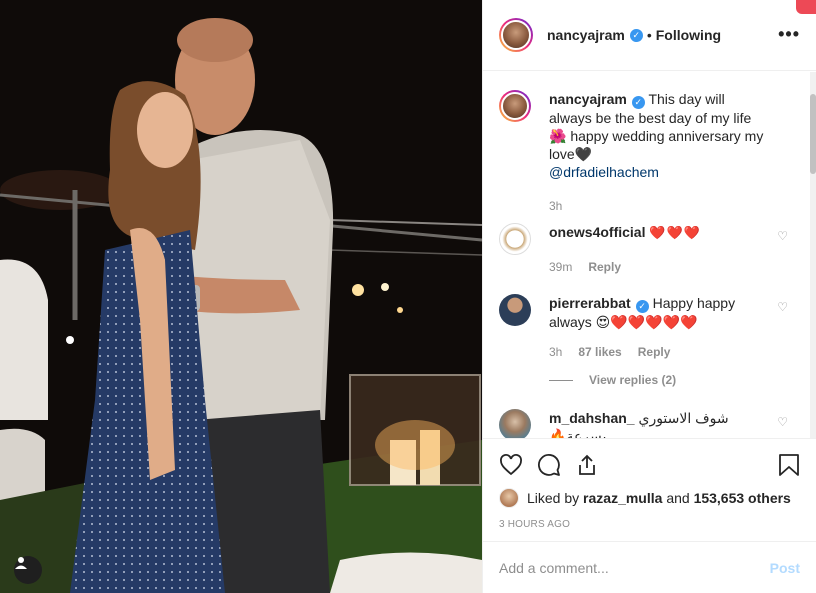 The height and width of the screenshot is (593, 816). What do you see at coordinates (516, 35) in the screenshot?
I see `author-avatar` at bounding box center [516, 35].